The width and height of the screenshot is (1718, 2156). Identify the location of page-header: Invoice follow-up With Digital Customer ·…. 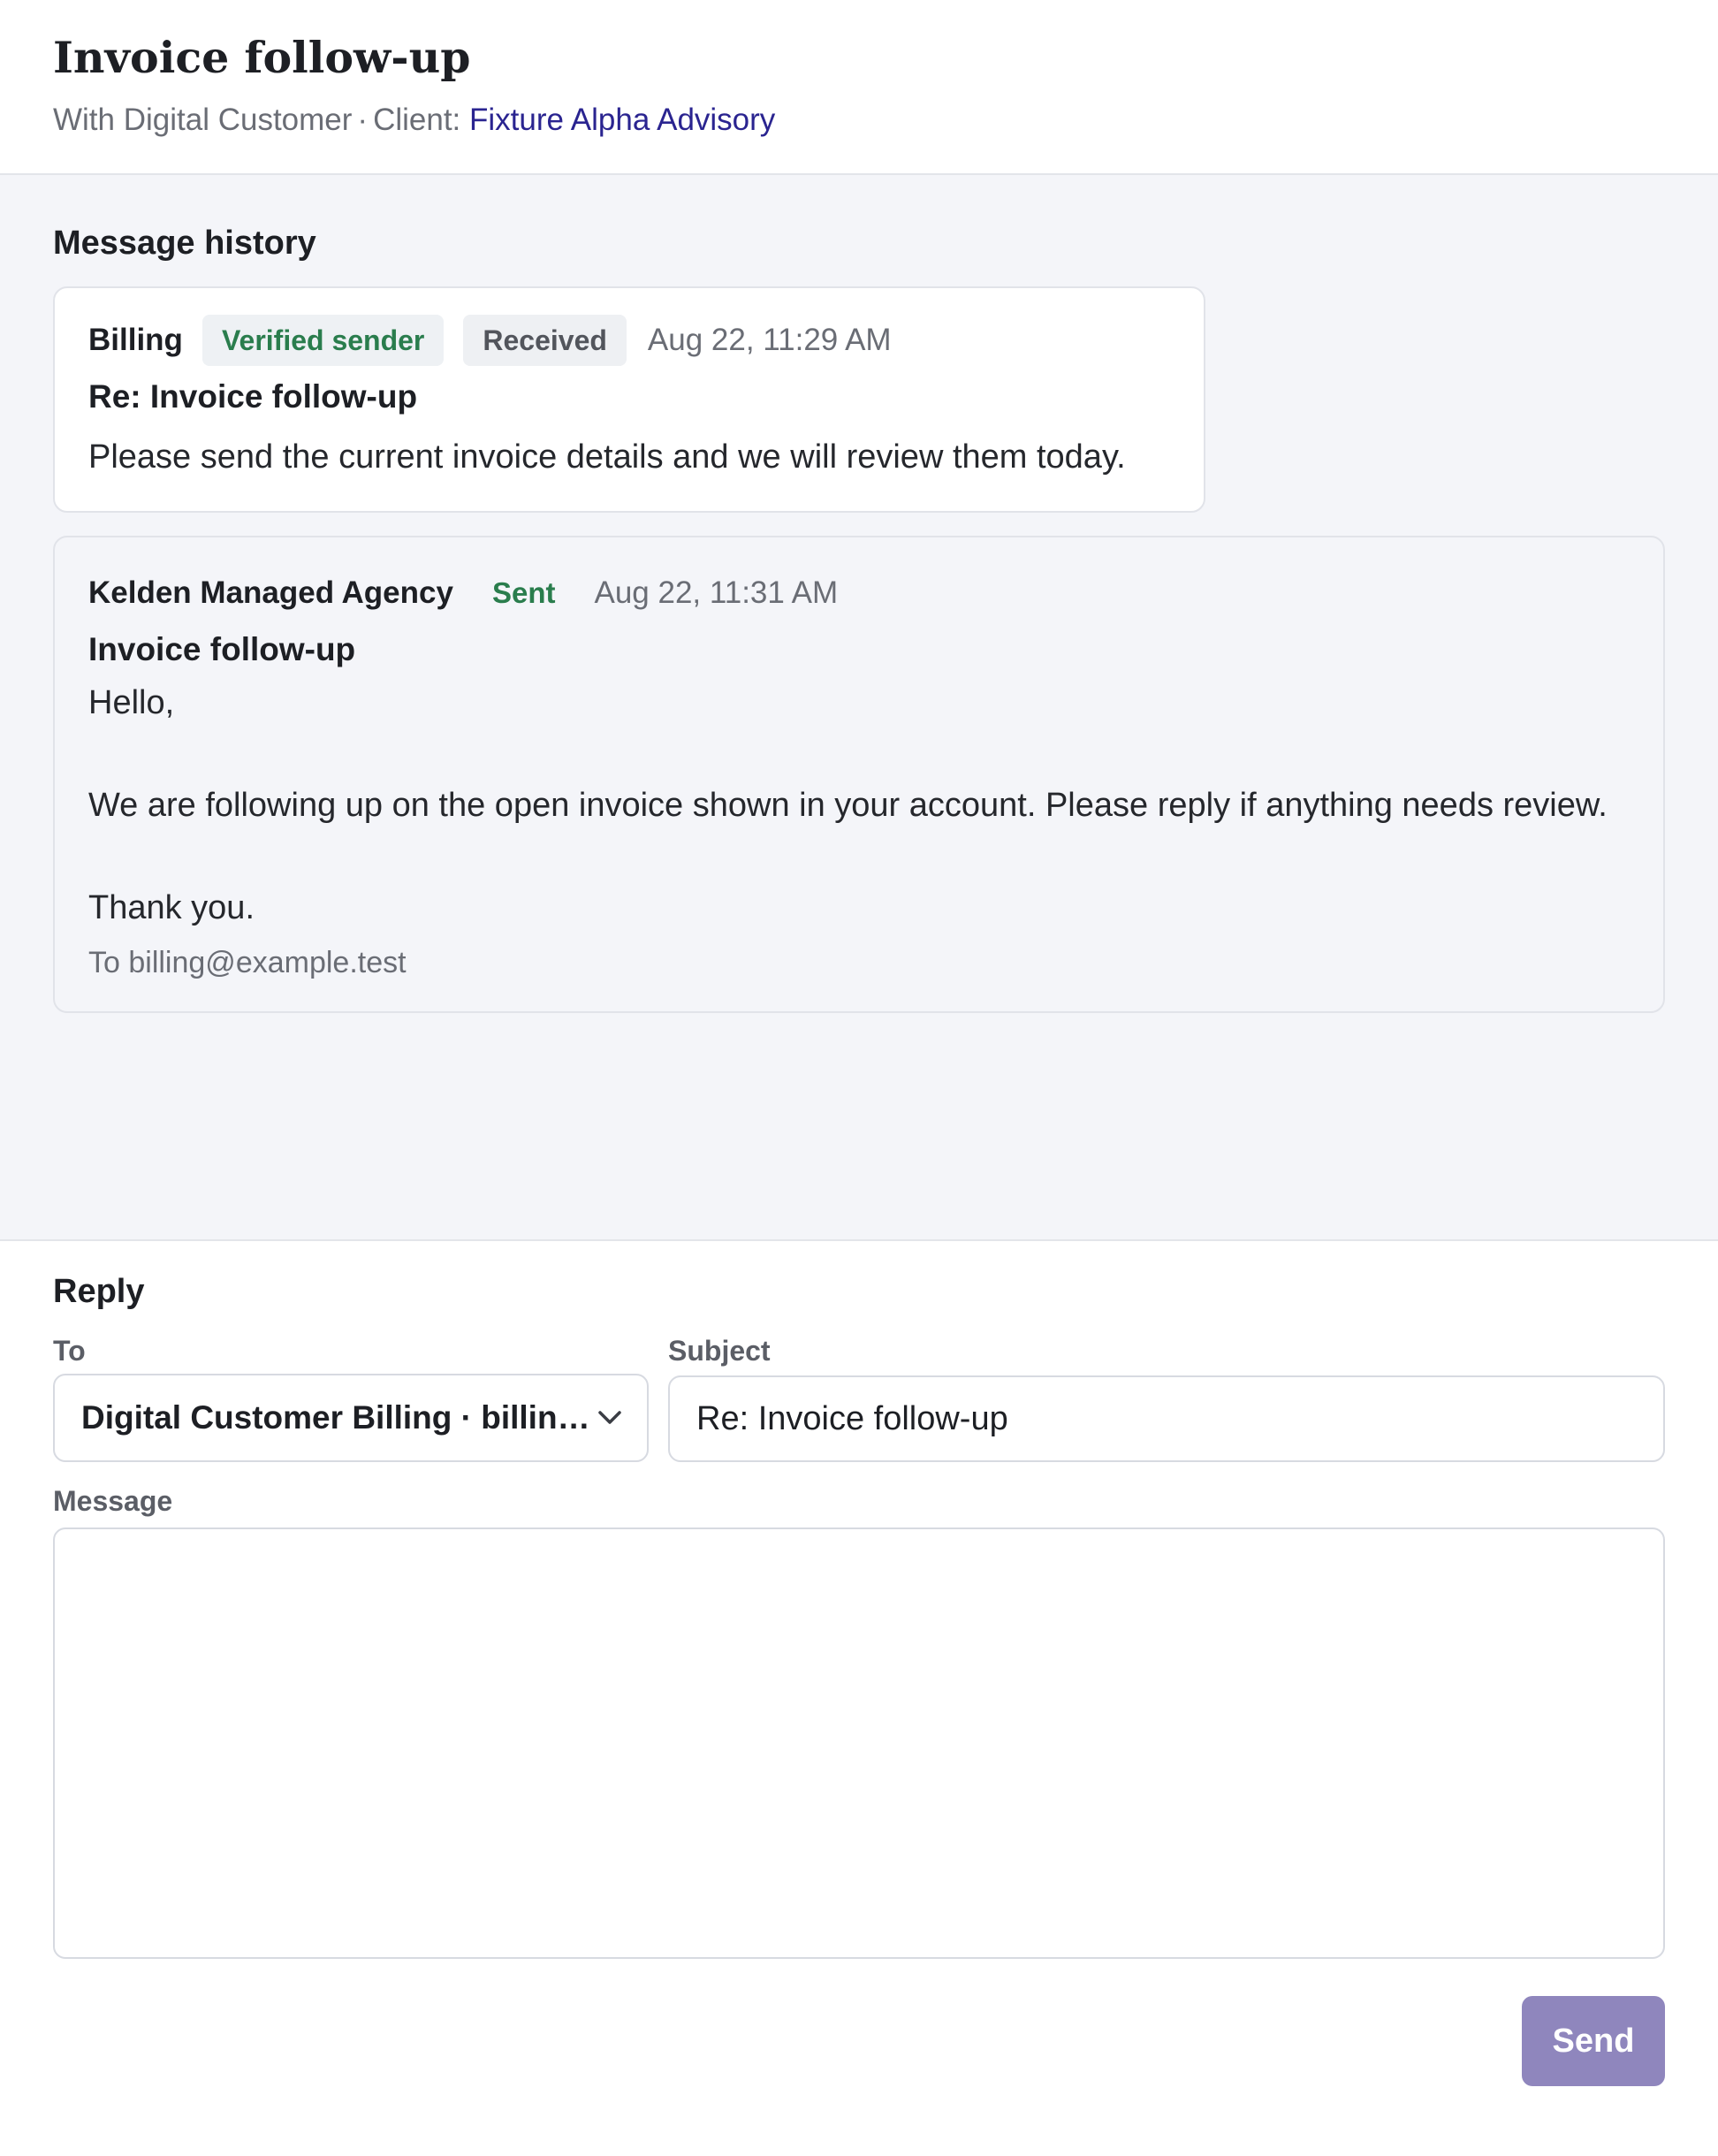
(859, 87).